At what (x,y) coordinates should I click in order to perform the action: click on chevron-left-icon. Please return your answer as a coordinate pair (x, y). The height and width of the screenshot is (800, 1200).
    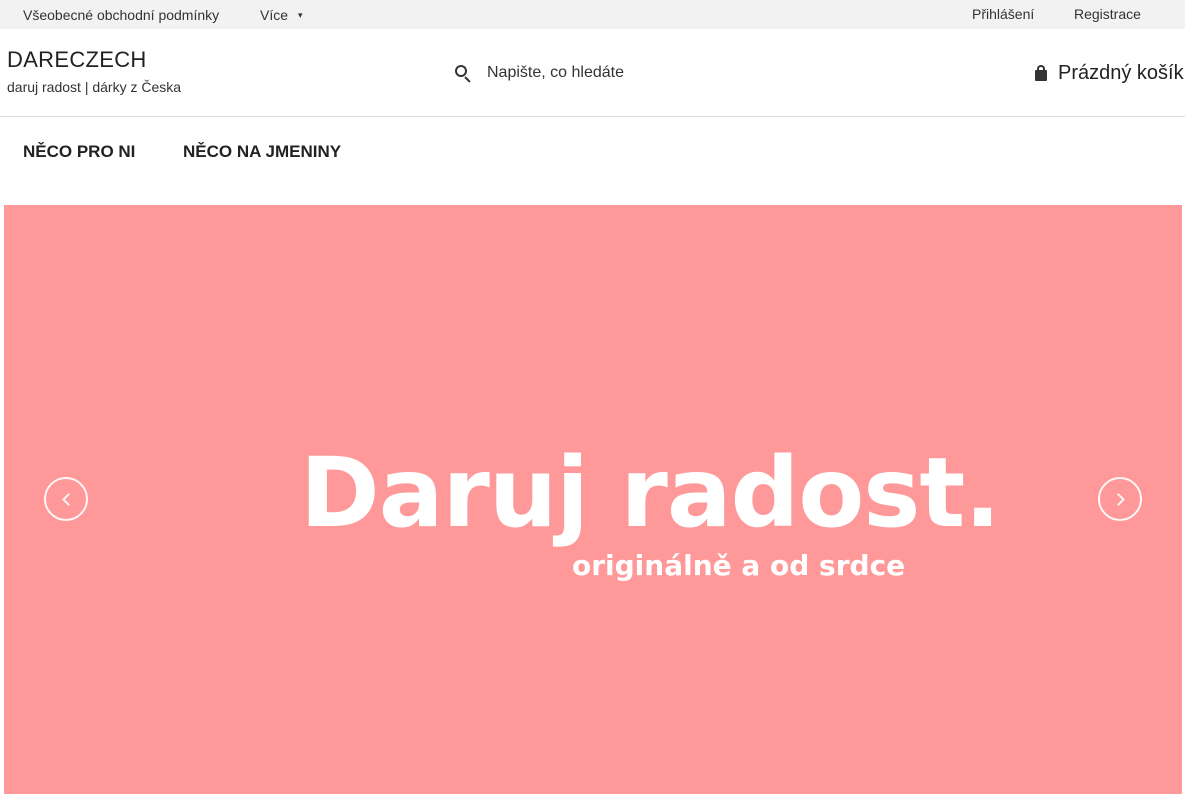
    Looking at the image, I should click on (68, 499).